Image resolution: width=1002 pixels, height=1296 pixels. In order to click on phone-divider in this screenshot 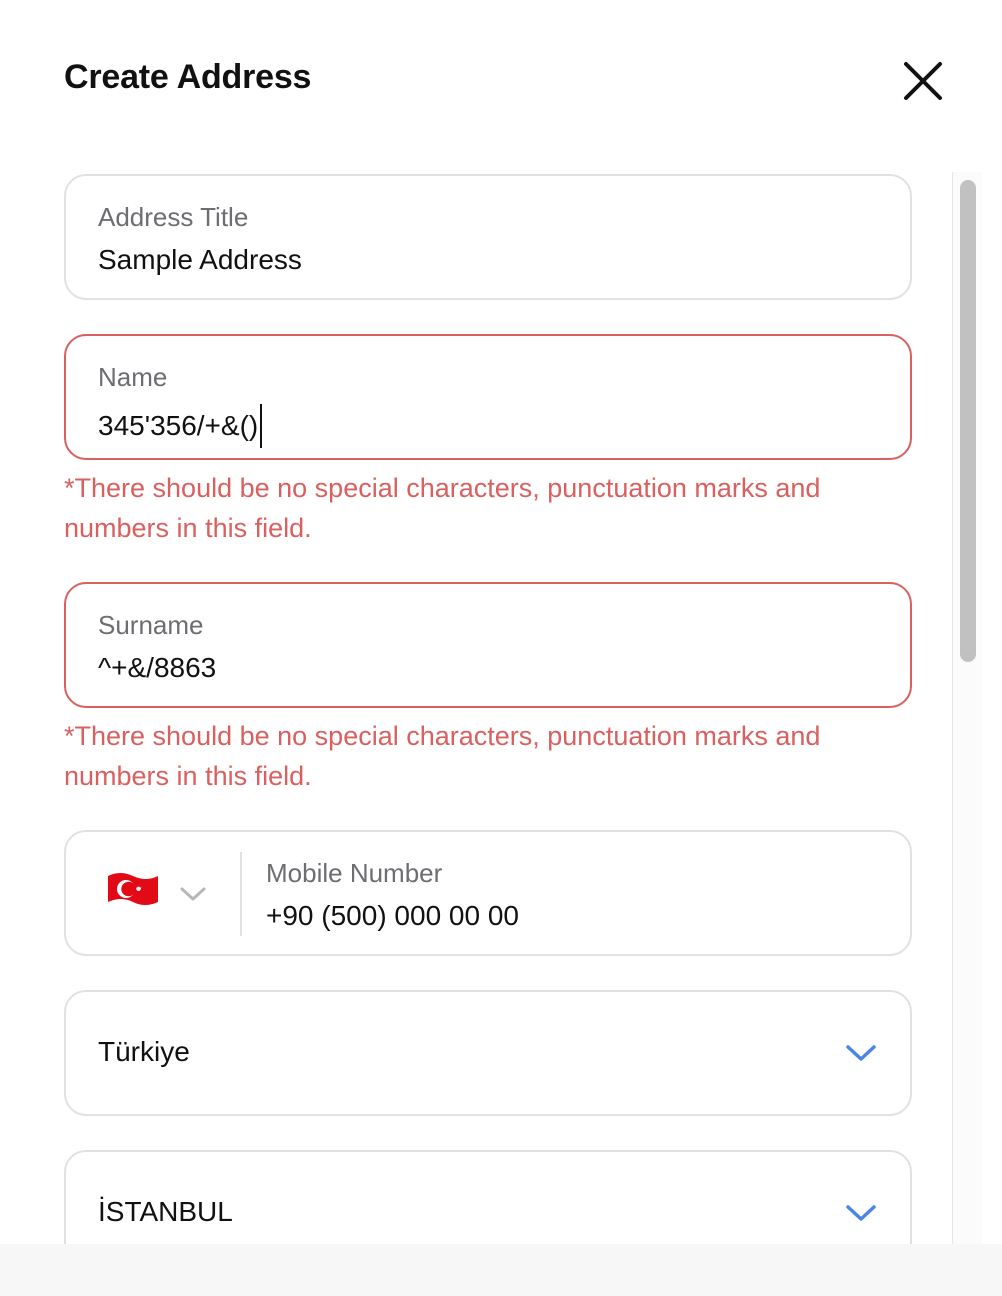, I will do `click(241, 894)`.